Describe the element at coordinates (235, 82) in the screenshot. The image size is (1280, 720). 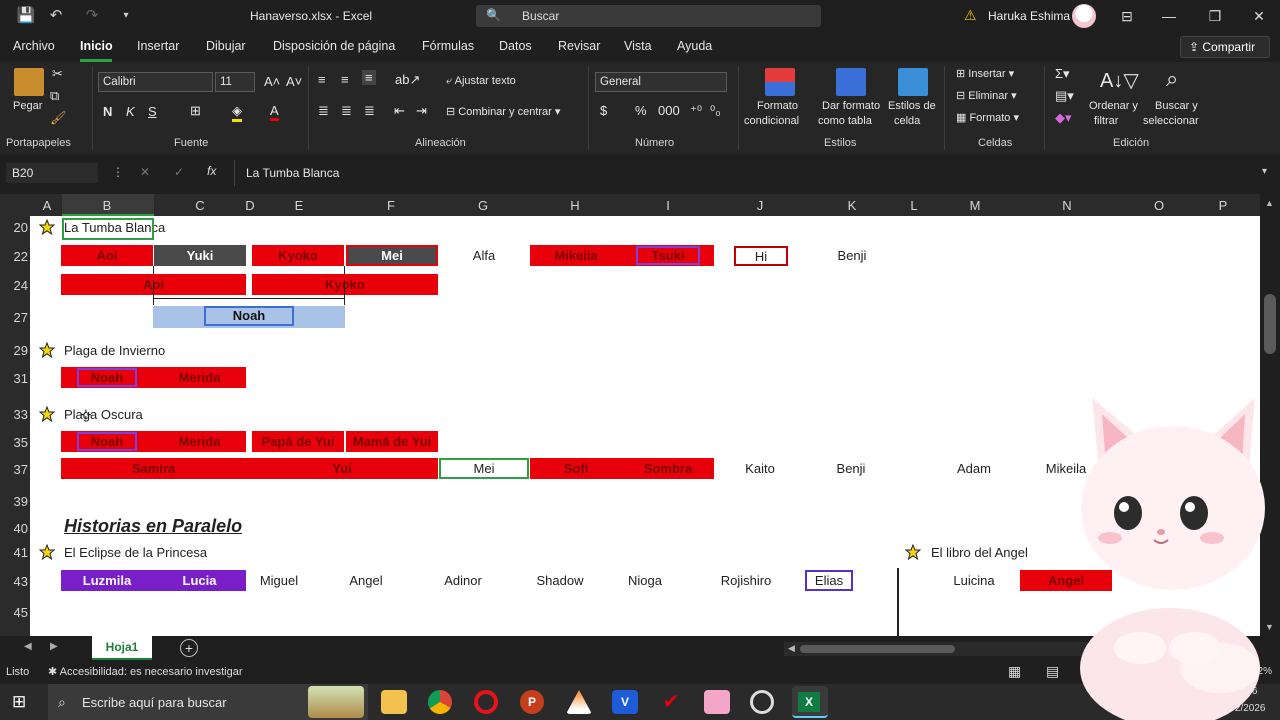
I see `font-size-select: 11` at that location.